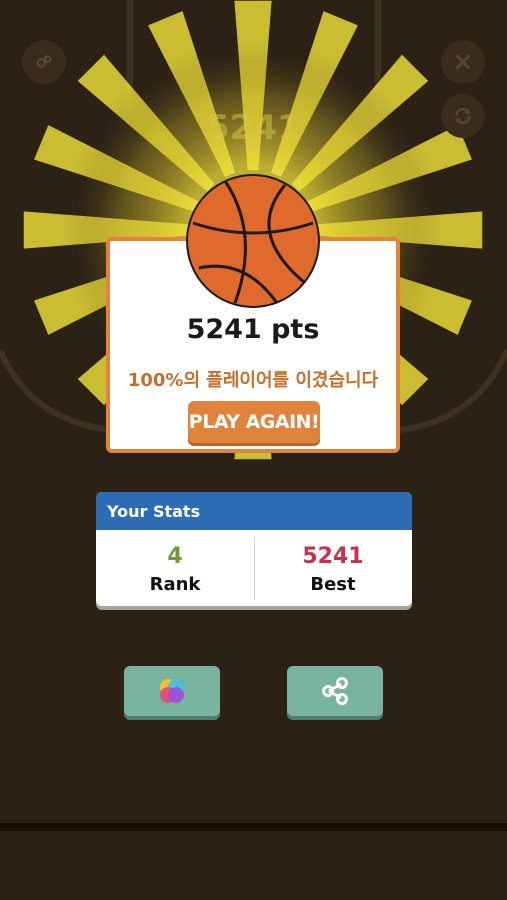  Describe the element at coordinates (333, 584) in the screenshot. I see `best-label: Best` at that location.